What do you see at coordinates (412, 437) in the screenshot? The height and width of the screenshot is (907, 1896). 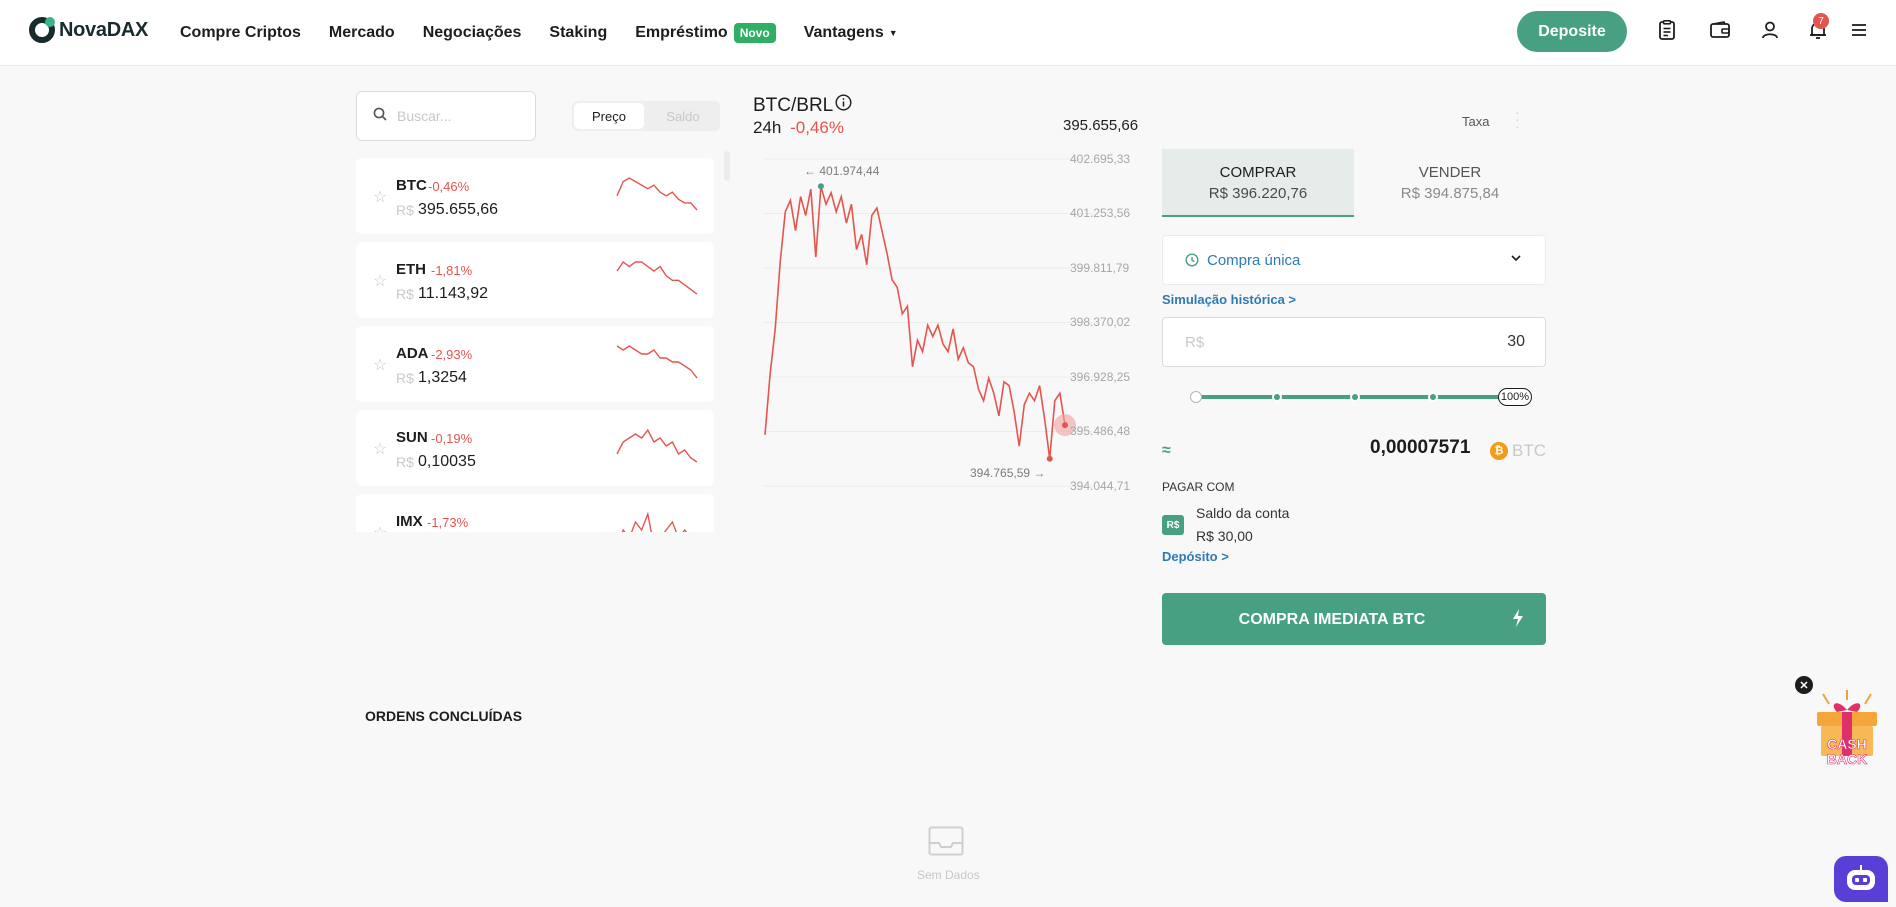 I see `coin-symbol: SUN` at bounding box center [412, 437].